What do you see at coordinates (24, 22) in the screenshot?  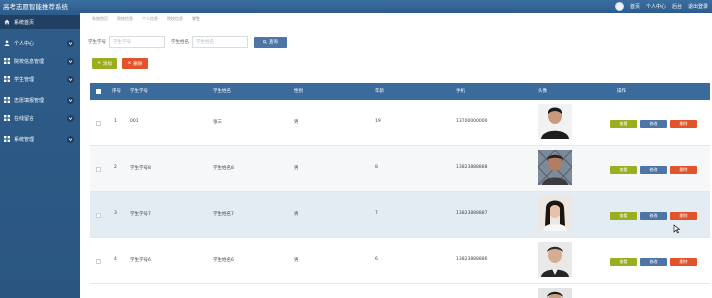 I see `sidebar-item-label: 系统首页` at bounding box center [24, 22].